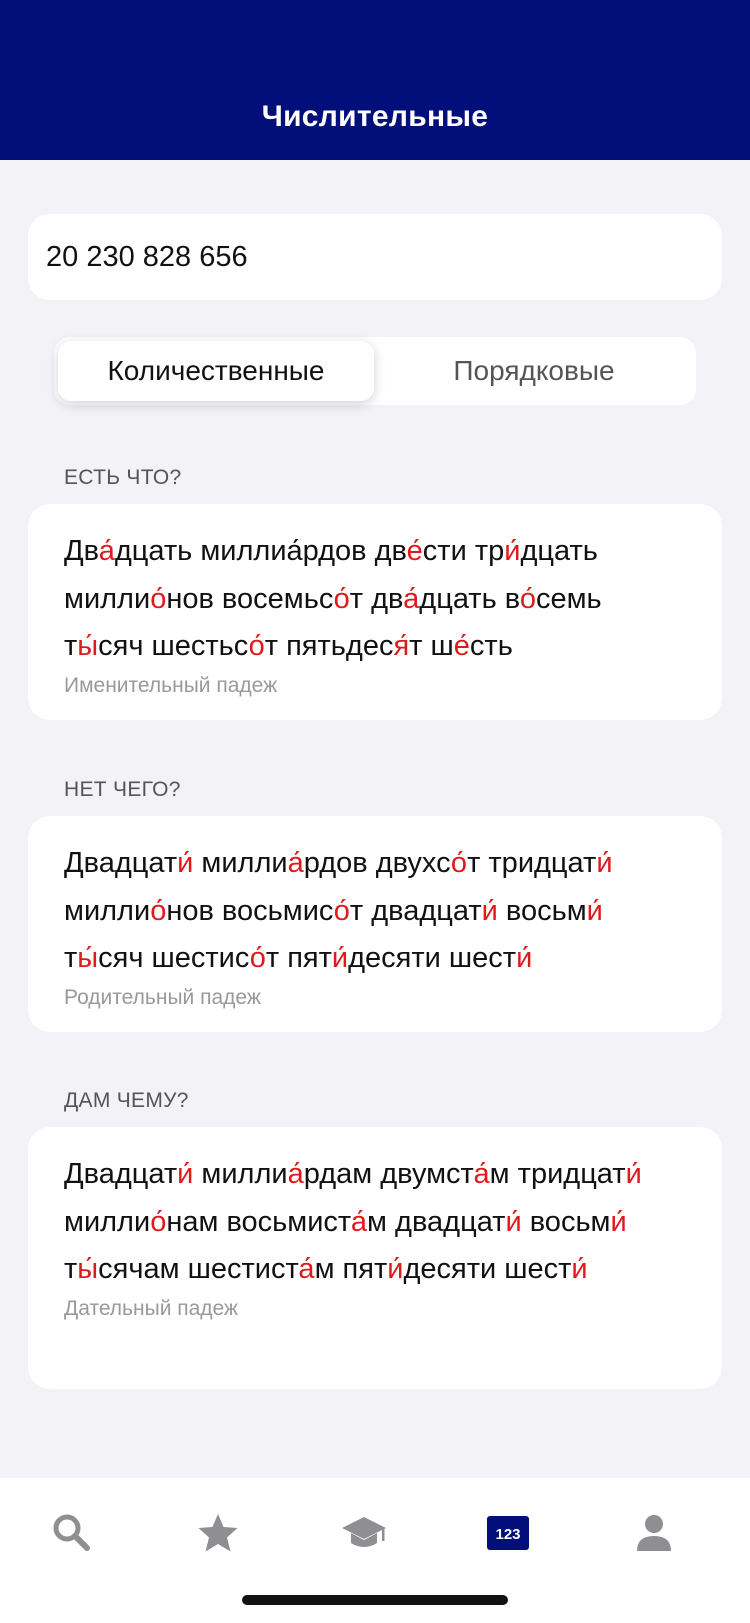 This screenshot has height=1623, width=750. What do you see at coordinates (173, 646) in the screenshot?
I see `text-fragment: сяч шестьс` at bounding box center [173, 646].